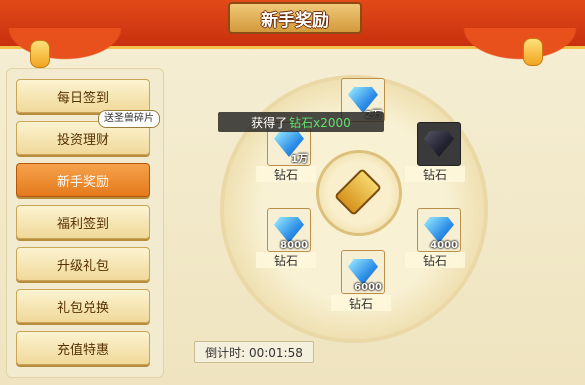 This screenshot has height=385, width=585. What do you see at coordinates (320, 122) in the screenshot?
I see `toast-highlight: 钻石x2000` at bounding box center [320, 122].